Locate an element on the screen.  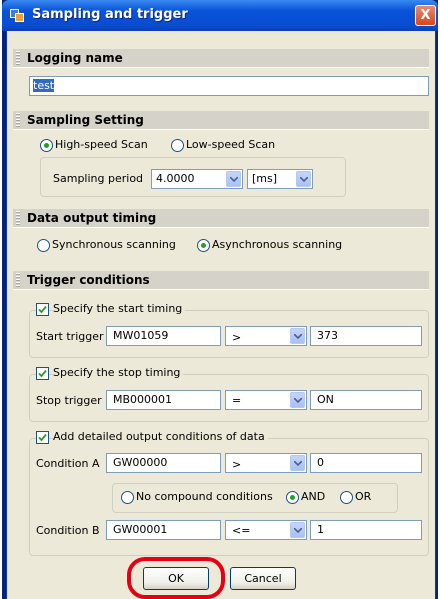
title-bar: Sampling and trigger X is located at coordinates (220, 15).